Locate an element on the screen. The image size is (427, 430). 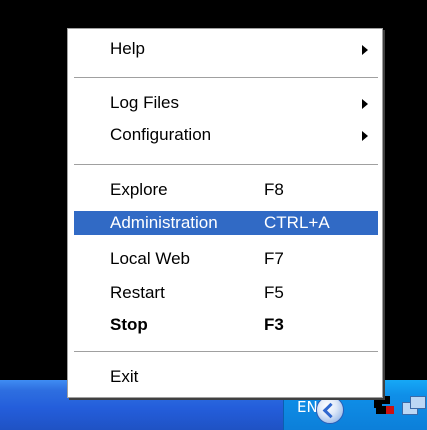
menu-item-local-web: Local Web F7 is located at coordinates (226, 259).